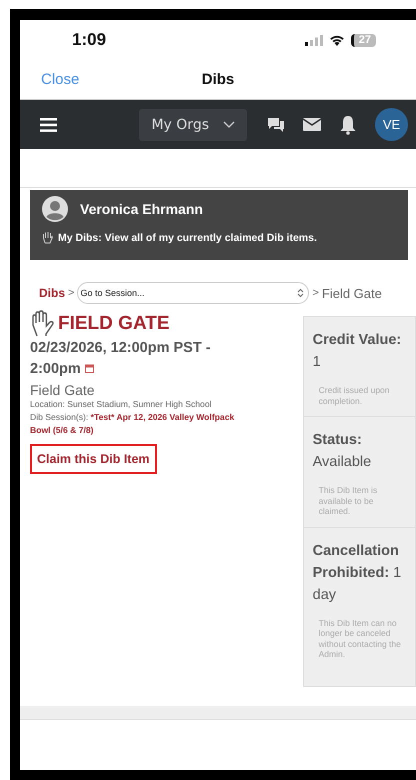  I want to click on item-datetime: 02/23/2026, 12:00pm PST - 2:00pm, so click(121, 359).